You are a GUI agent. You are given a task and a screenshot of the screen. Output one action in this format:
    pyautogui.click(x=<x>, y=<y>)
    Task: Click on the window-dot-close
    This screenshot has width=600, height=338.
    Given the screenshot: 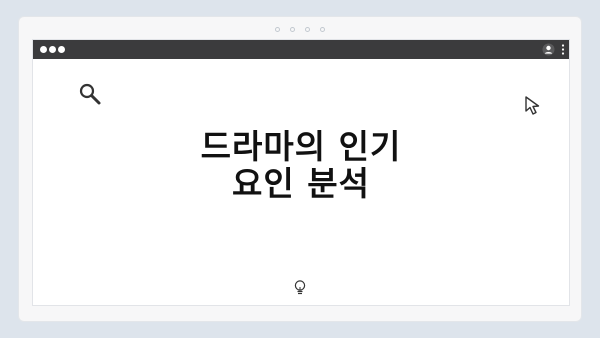 What is the action you would take?
    pyautogui.click(x=43, y=49)
    